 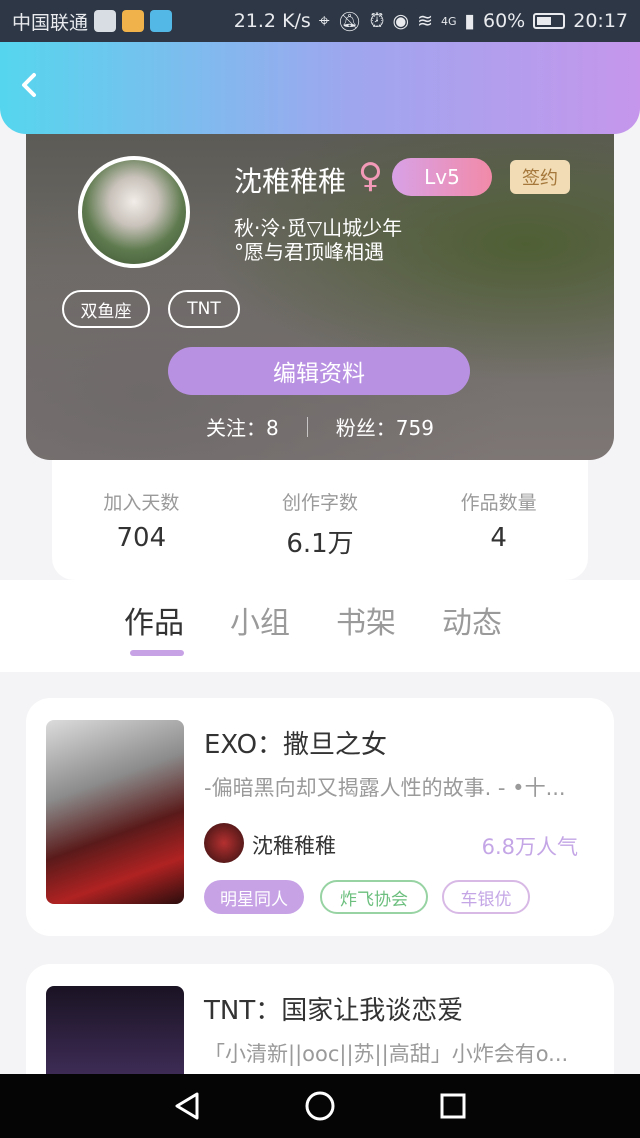 What do you see at coordinates (472, 620) in the screenshot?
I see `tab-activity: 动态` at bounding box center [472, 620].